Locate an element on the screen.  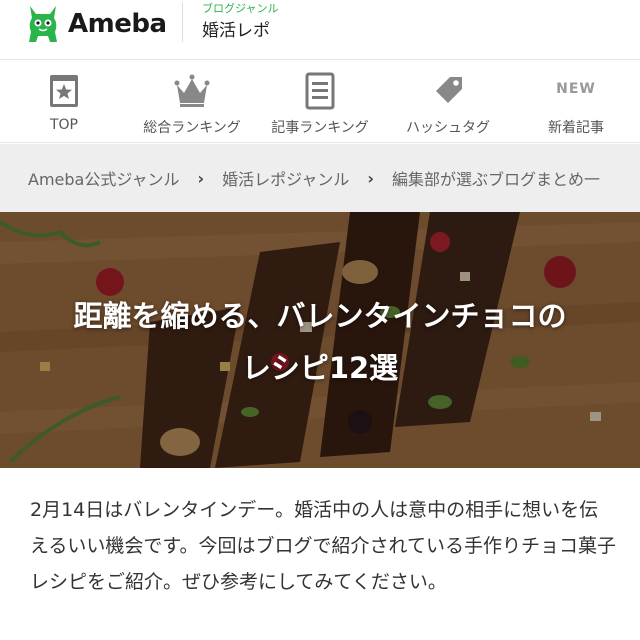
nav-item-hashtag: ハッシュタグ is located at coordinates (448, 101).